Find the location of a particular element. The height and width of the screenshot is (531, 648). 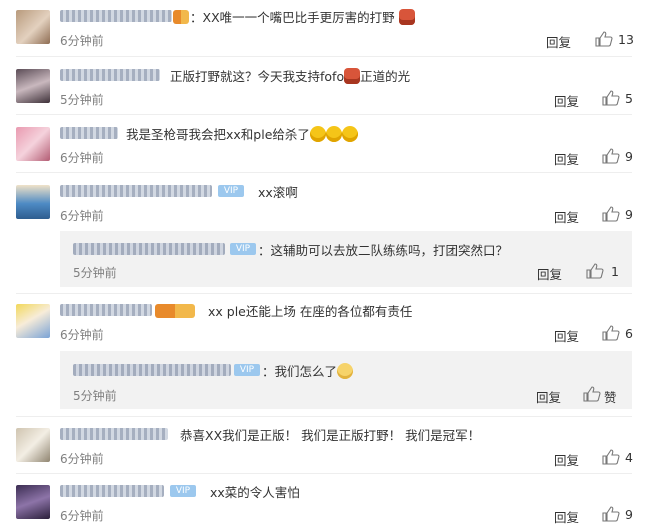

like-count: 1 is located at coordinates (615, 271).